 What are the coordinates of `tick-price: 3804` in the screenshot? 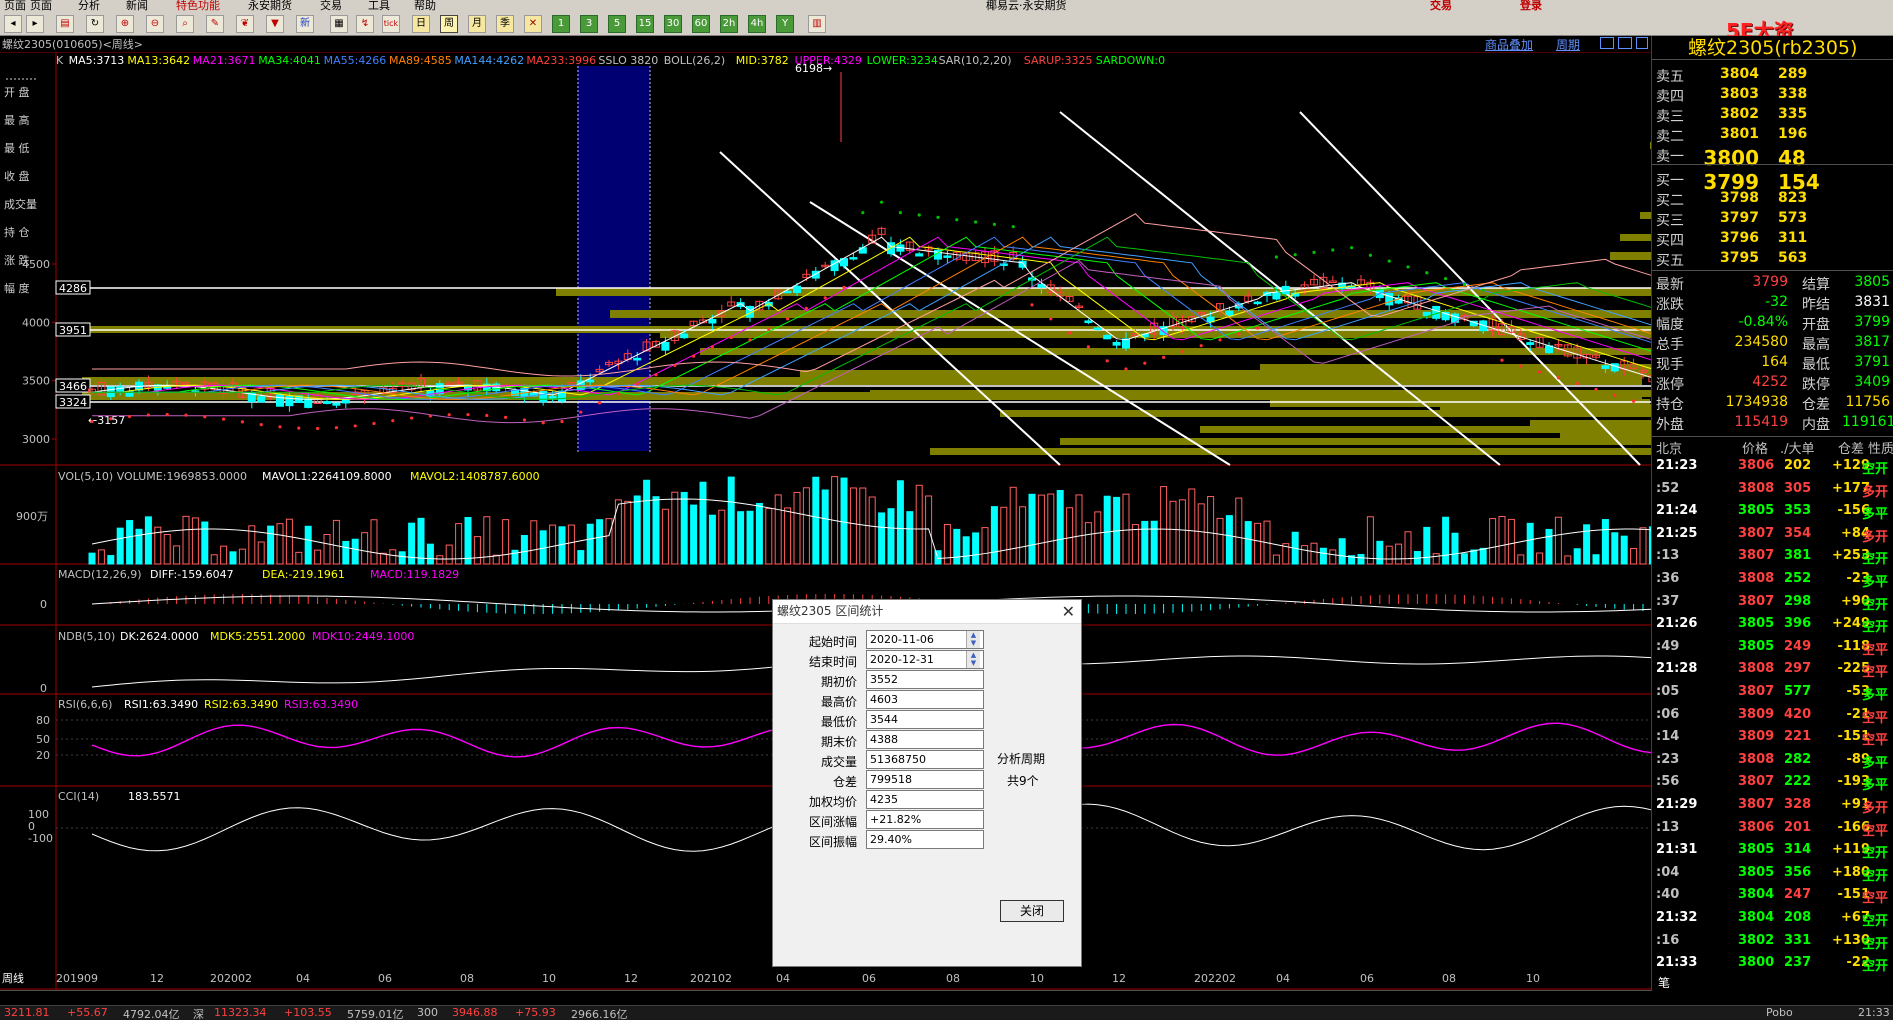 It's located at (1756, 917).